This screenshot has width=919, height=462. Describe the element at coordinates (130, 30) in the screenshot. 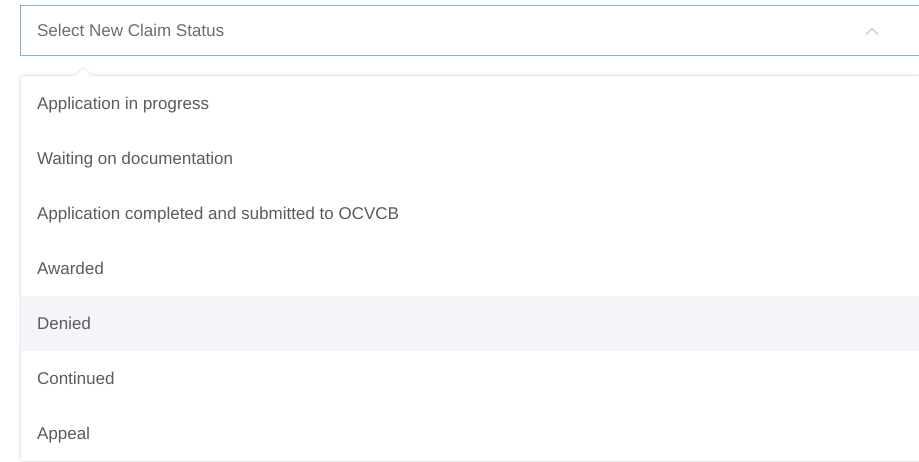

I see `select-placeholder: Select New Claim Status` at that location.